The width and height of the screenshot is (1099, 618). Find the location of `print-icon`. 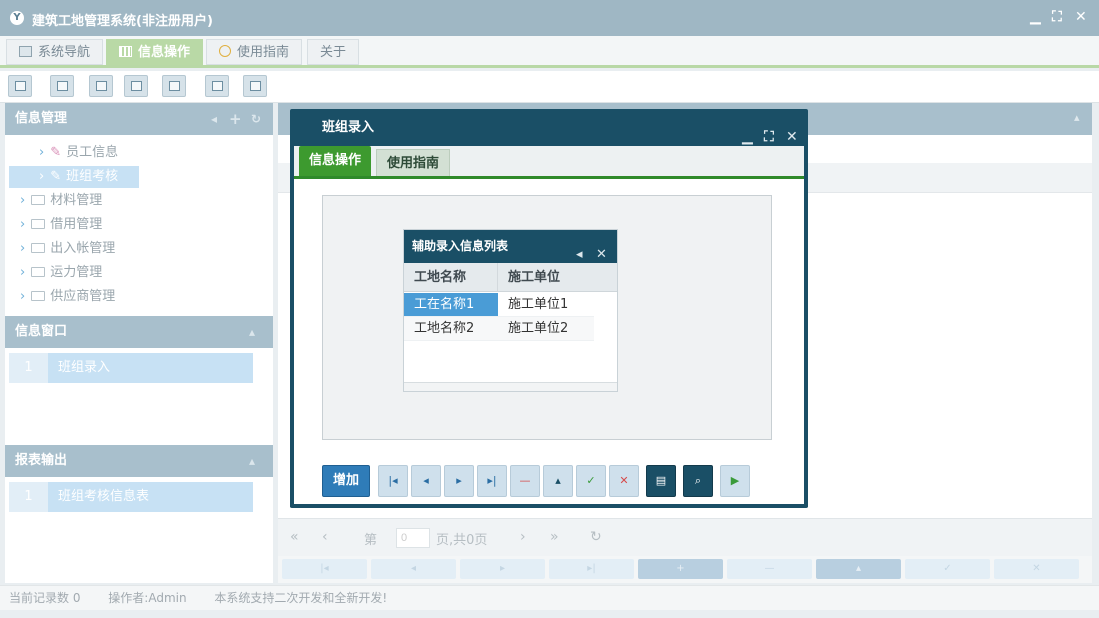

print-icon is located at coordinates (255, 86).